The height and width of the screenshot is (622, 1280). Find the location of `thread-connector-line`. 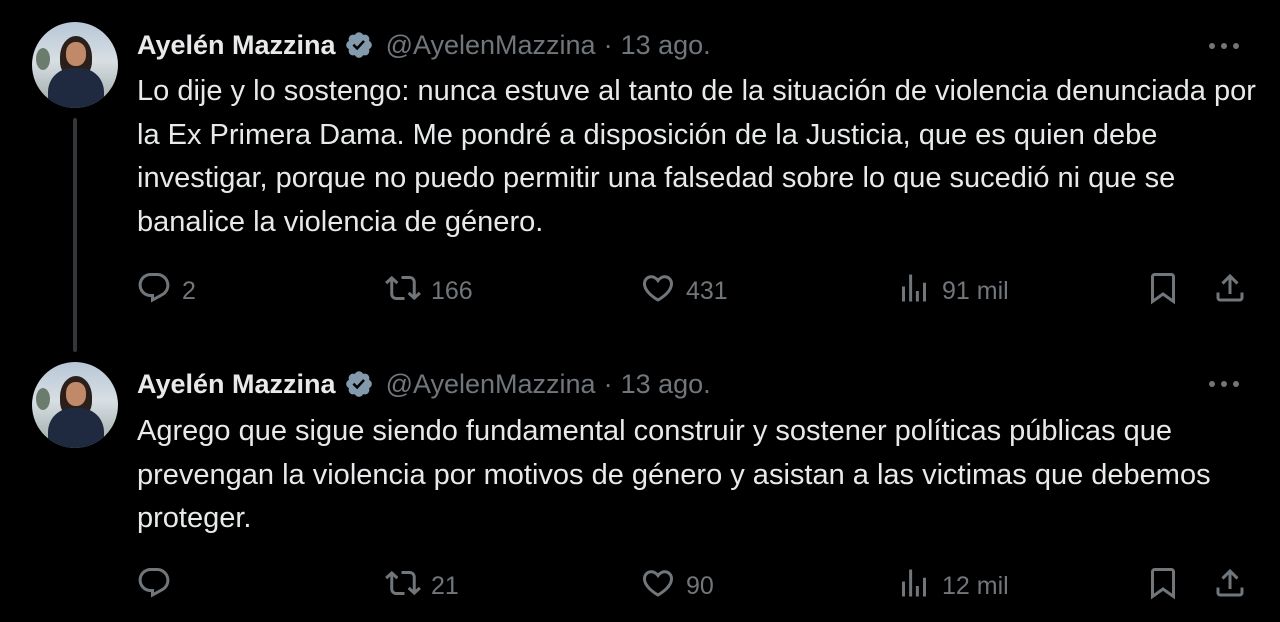

thread-connector-line is located at coordinates (75, 235).